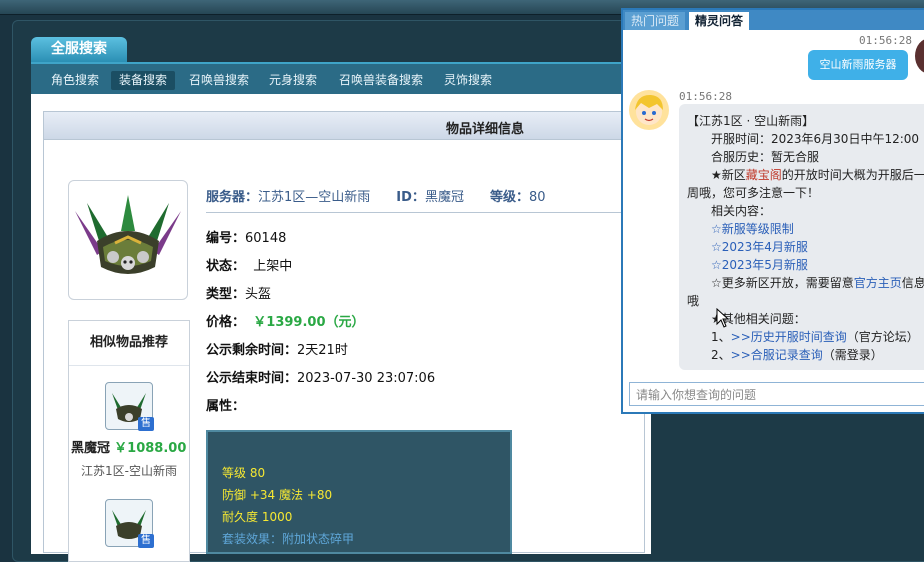  I want to click on link-merge-records: >>合服记录查询, so click(777, 355).